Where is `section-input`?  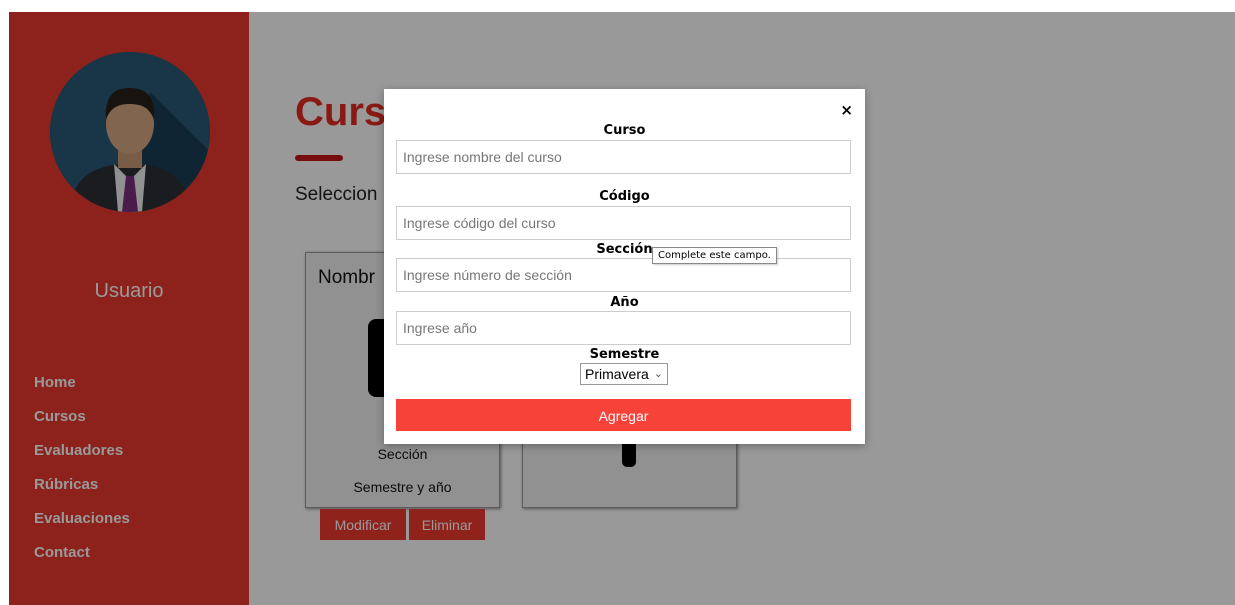 section-input is located at coordinates (623, 275).